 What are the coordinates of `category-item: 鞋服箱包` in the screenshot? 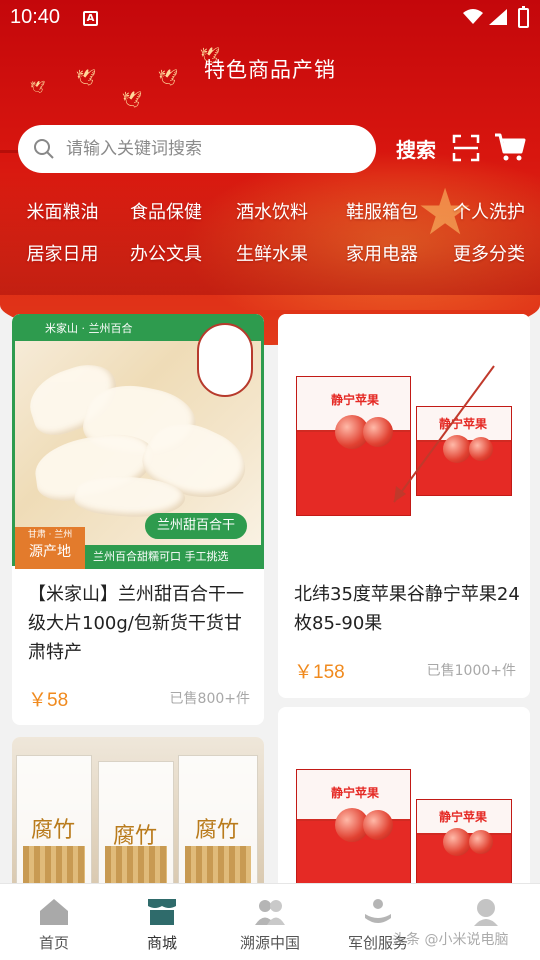 It's located at (382, 211).